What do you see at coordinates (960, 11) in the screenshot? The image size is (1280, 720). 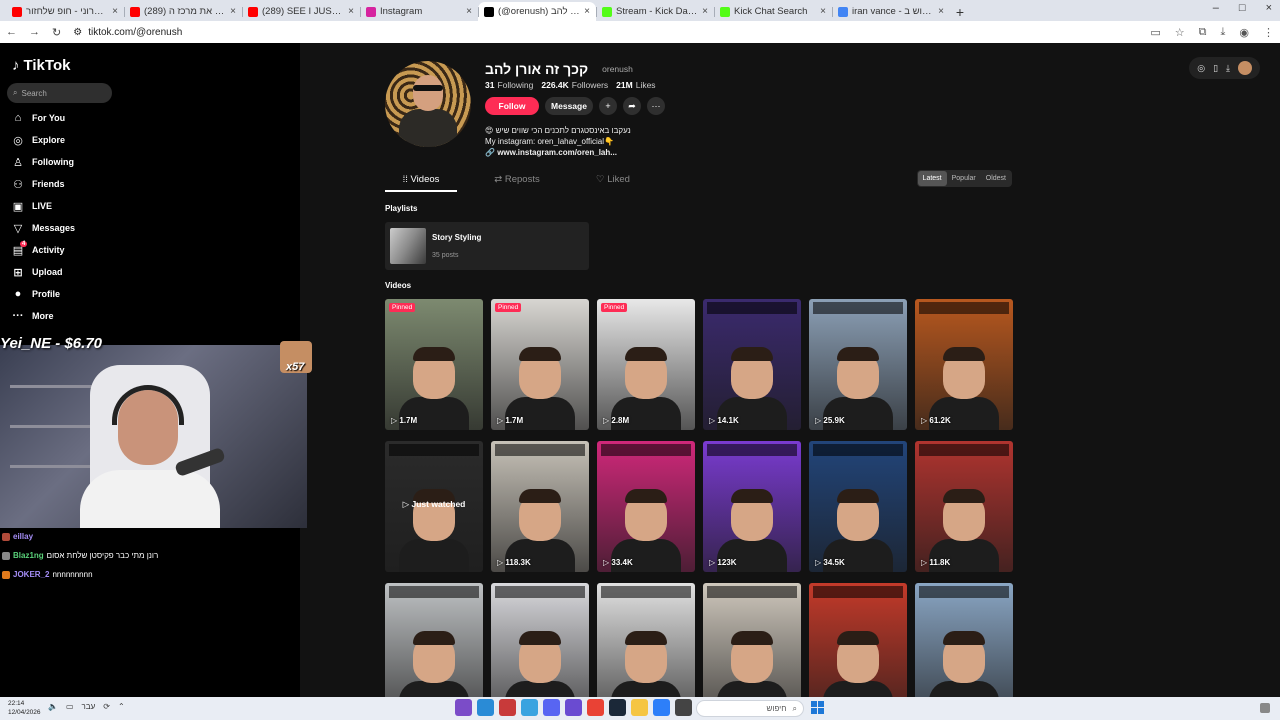 I see `new-tab-button: +` at bounding box center [960, 11].